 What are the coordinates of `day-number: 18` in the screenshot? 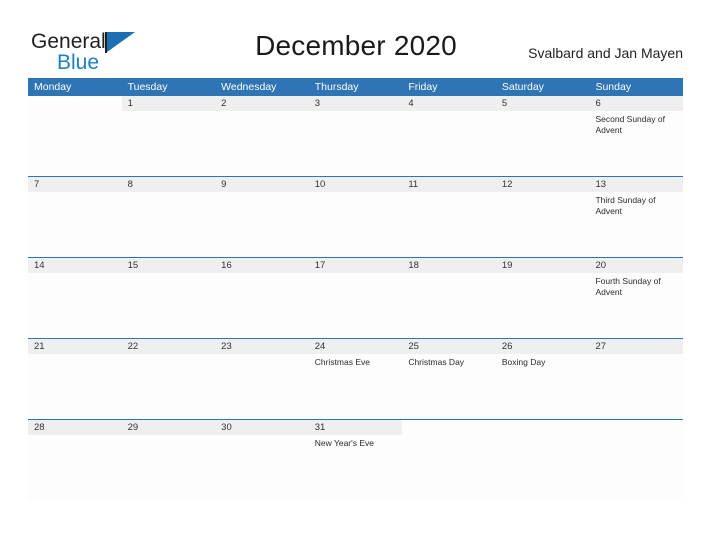 It's located at (449, 265).